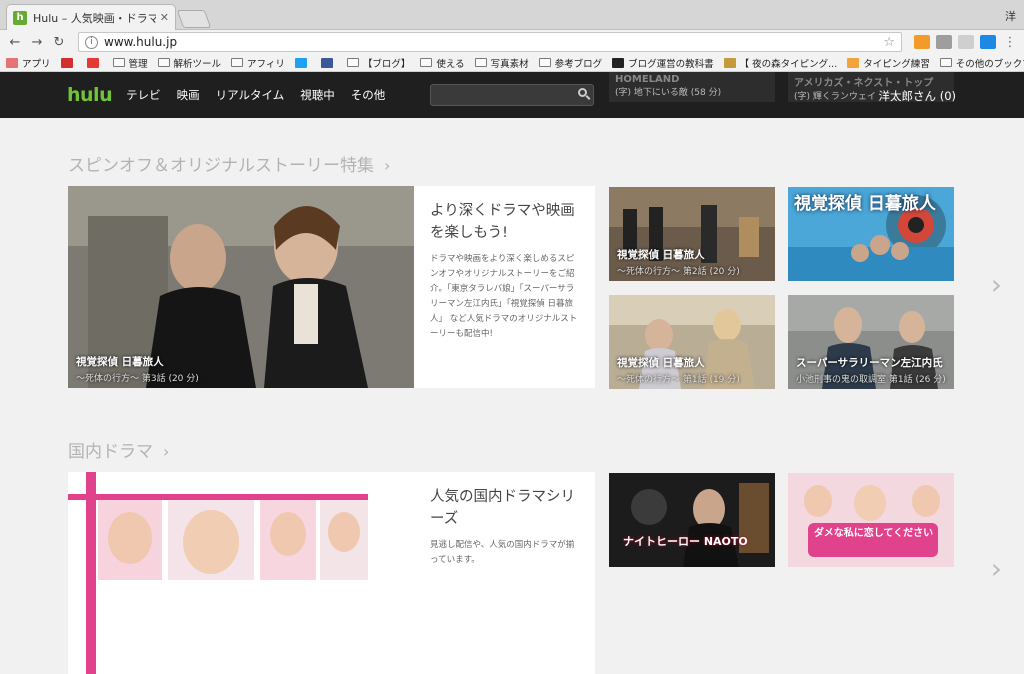  I want to click on bookmark-label: 管理, so click(138, 64).